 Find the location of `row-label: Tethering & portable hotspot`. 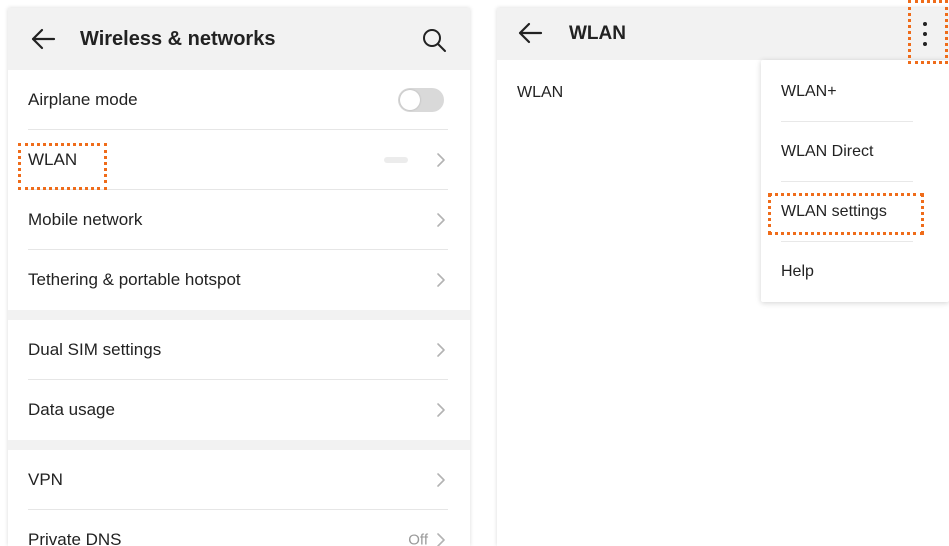

row-label: Tethering & portable hotspot is located at coordinates (134, 279).